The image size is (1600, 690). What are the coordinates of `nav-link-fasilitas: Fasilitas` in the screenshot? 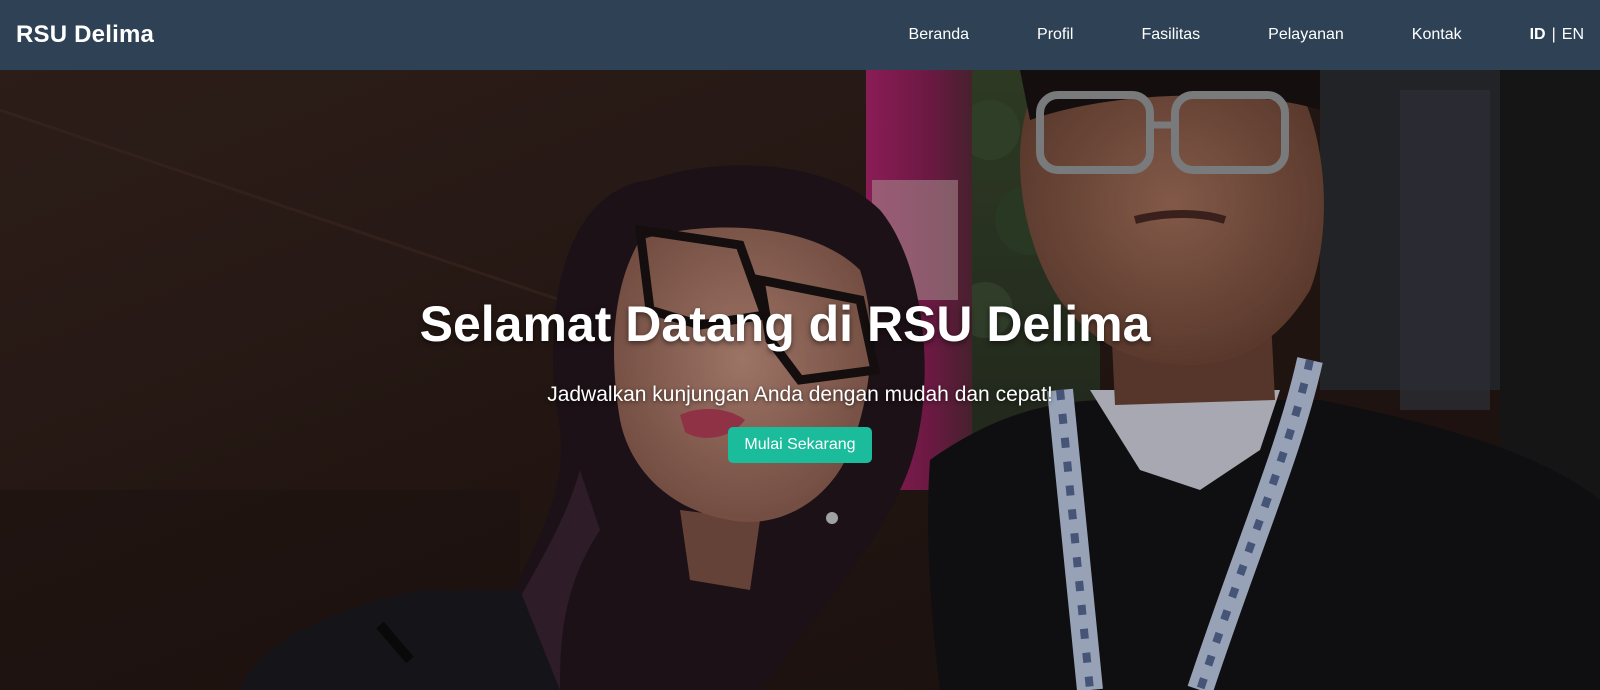 It's located at (1170, 35).